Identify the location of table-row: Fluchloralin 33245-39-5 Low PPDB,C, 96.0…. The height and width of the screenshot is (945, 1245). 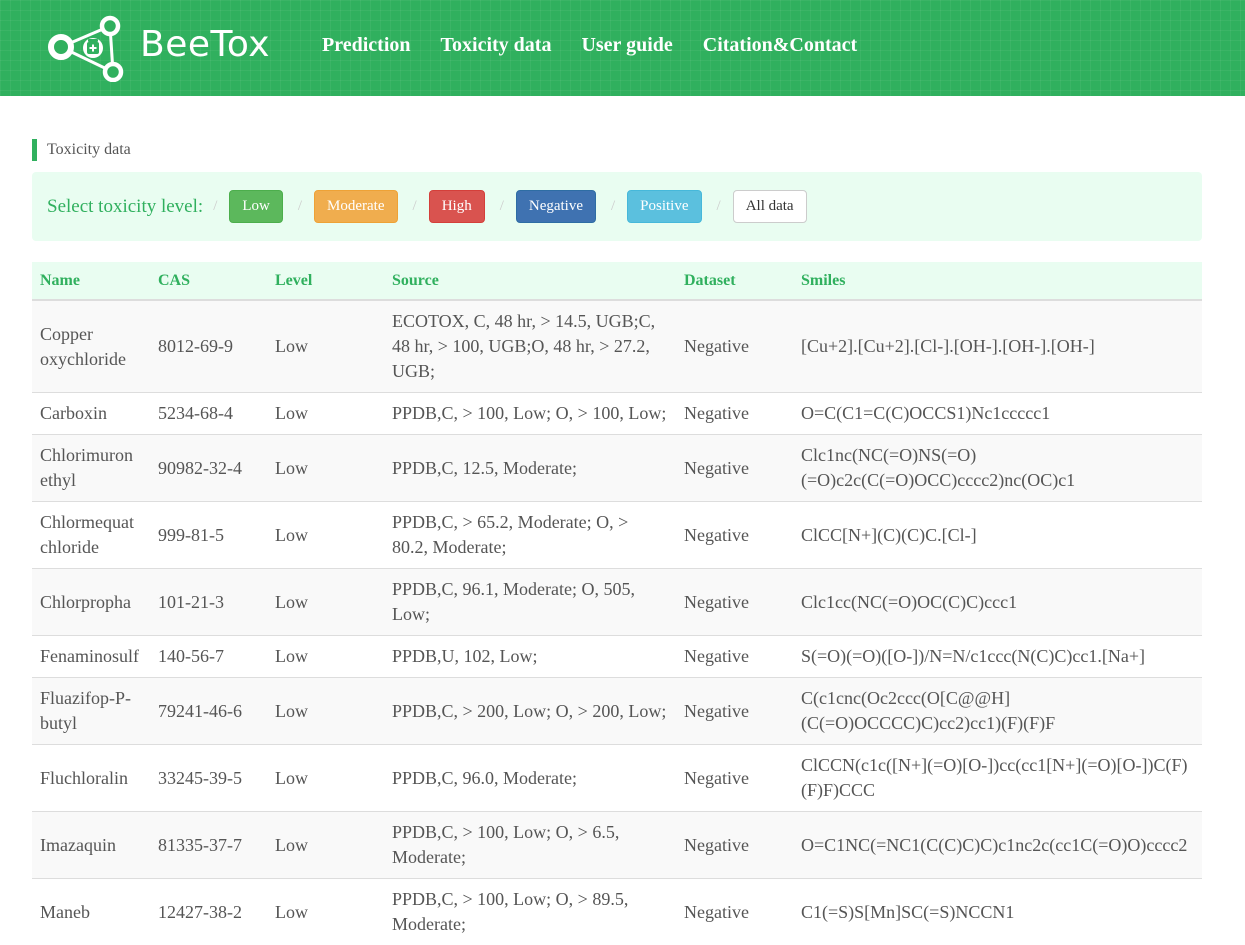
(617, 778).